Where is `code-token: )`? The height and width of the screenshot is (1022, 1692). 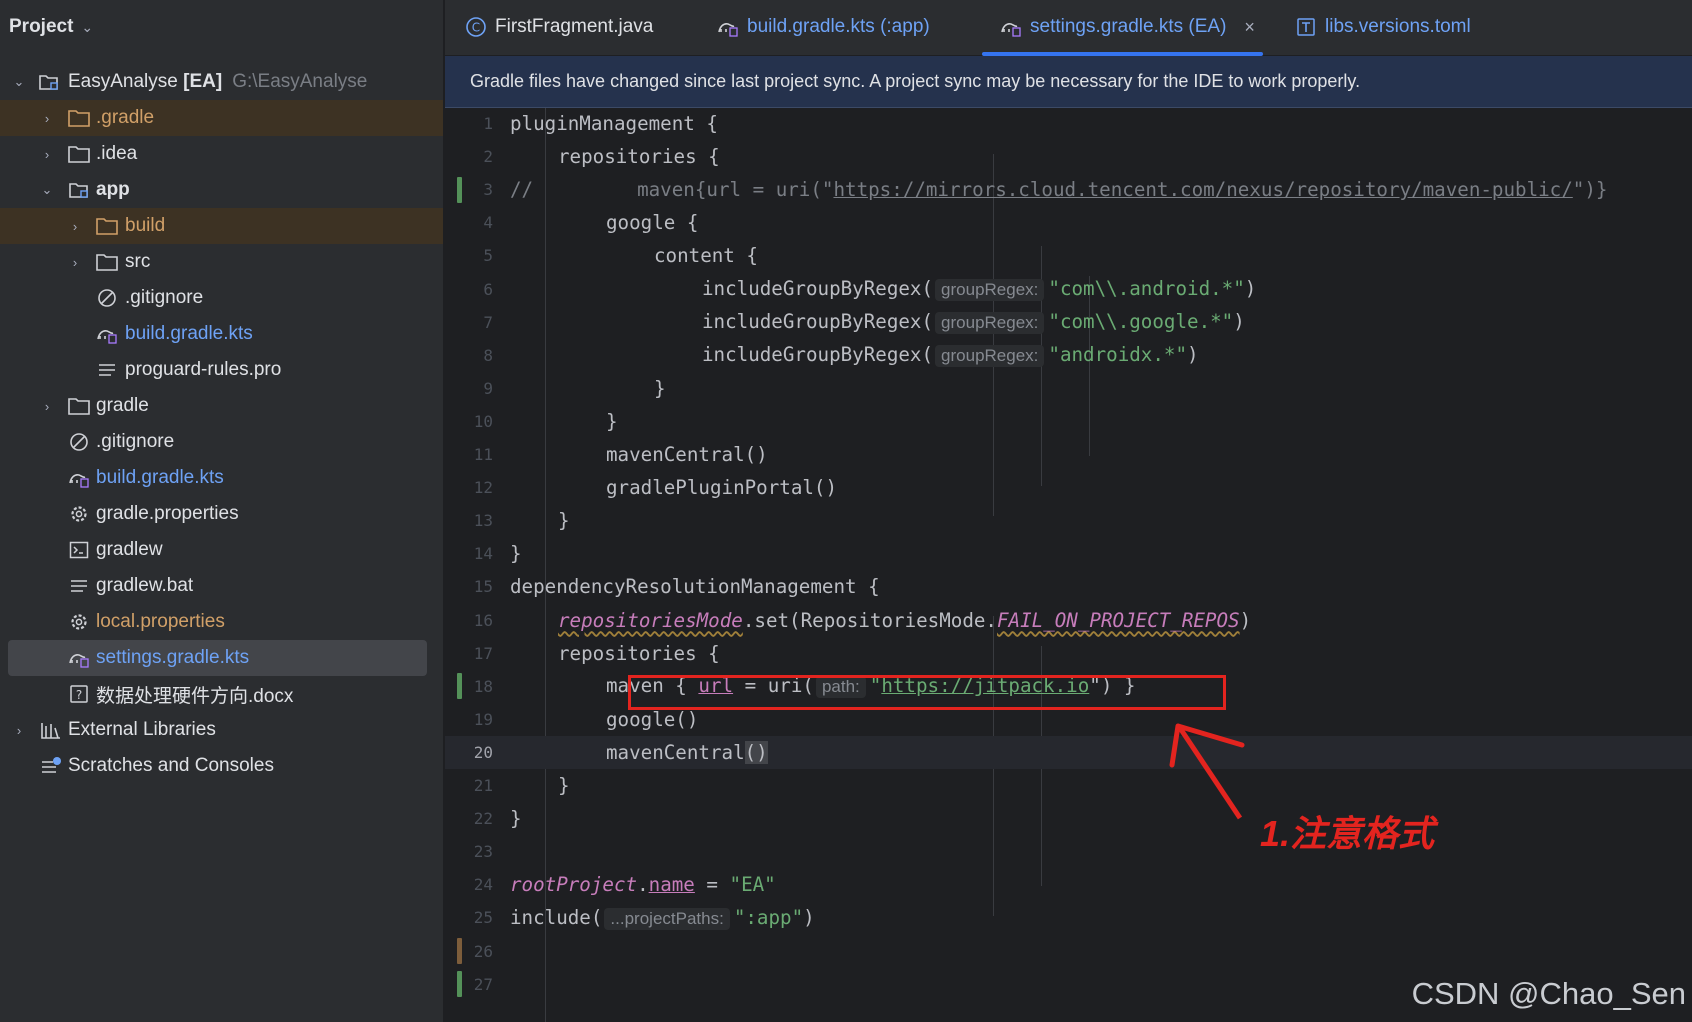 code-token: ) is located at coordinates (1193, 355).